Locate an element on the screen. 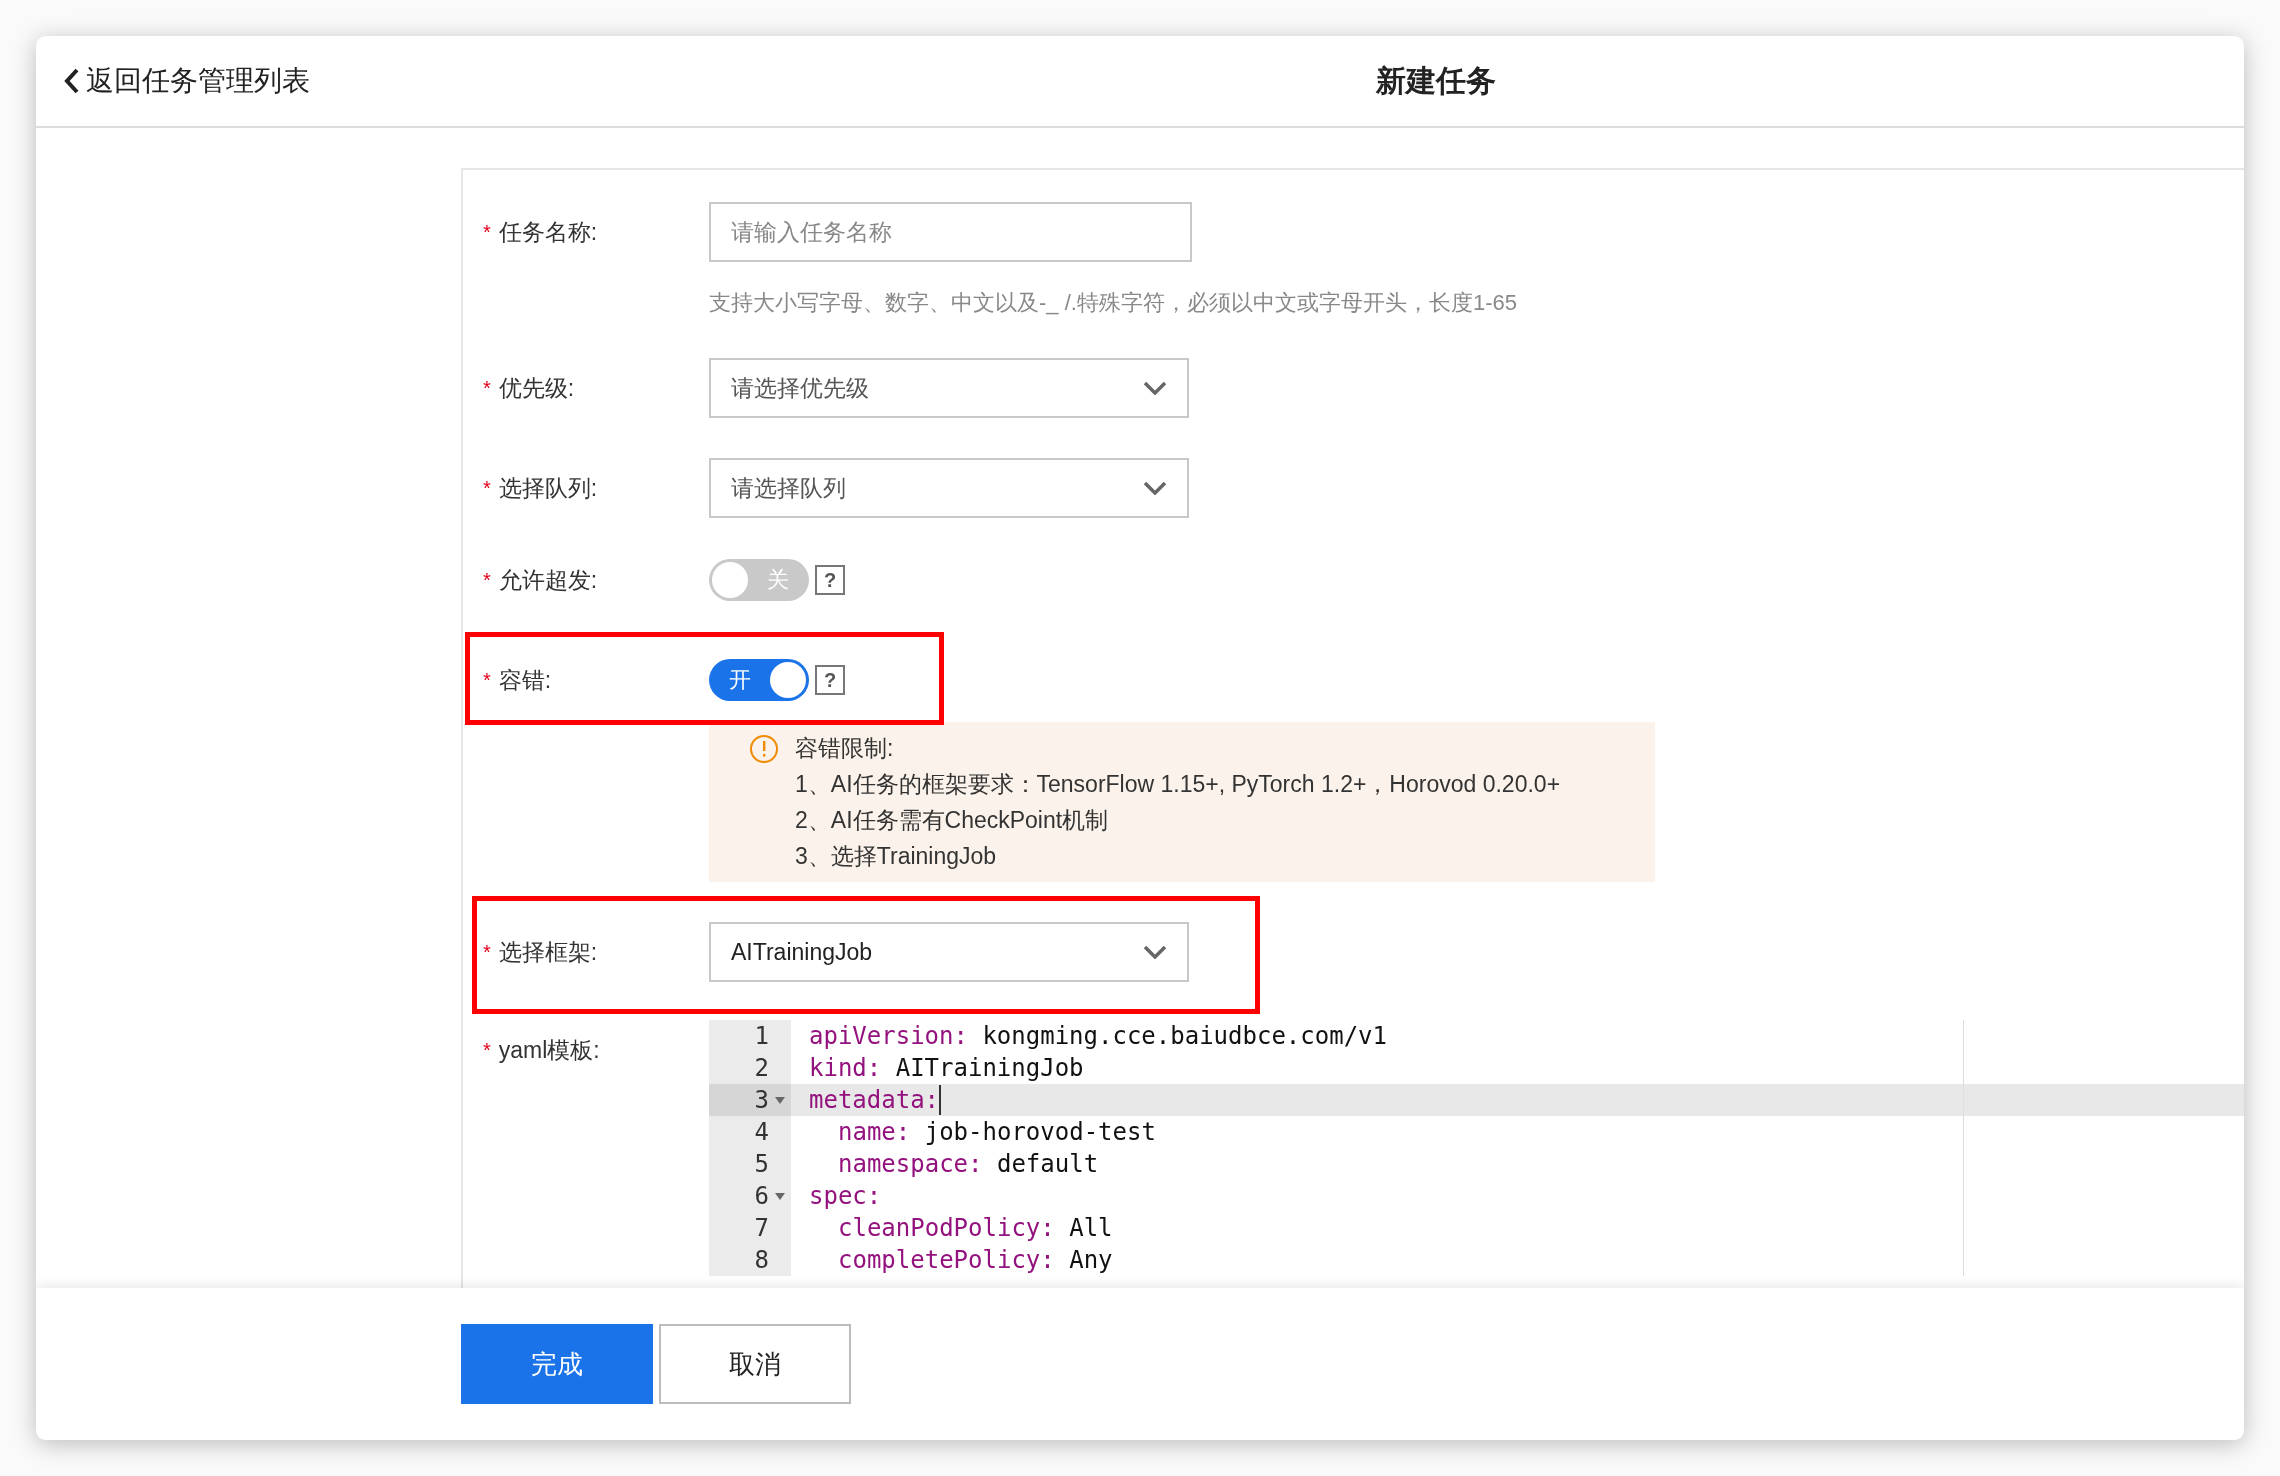 This screenshot has width=2280, height=1476. notice-text: 1、AI任务的框架要求：TensorFlow 1.15+, PyTorch 1.2+，Horovod 0.20.0+ is located at coordinates (1178, 784).